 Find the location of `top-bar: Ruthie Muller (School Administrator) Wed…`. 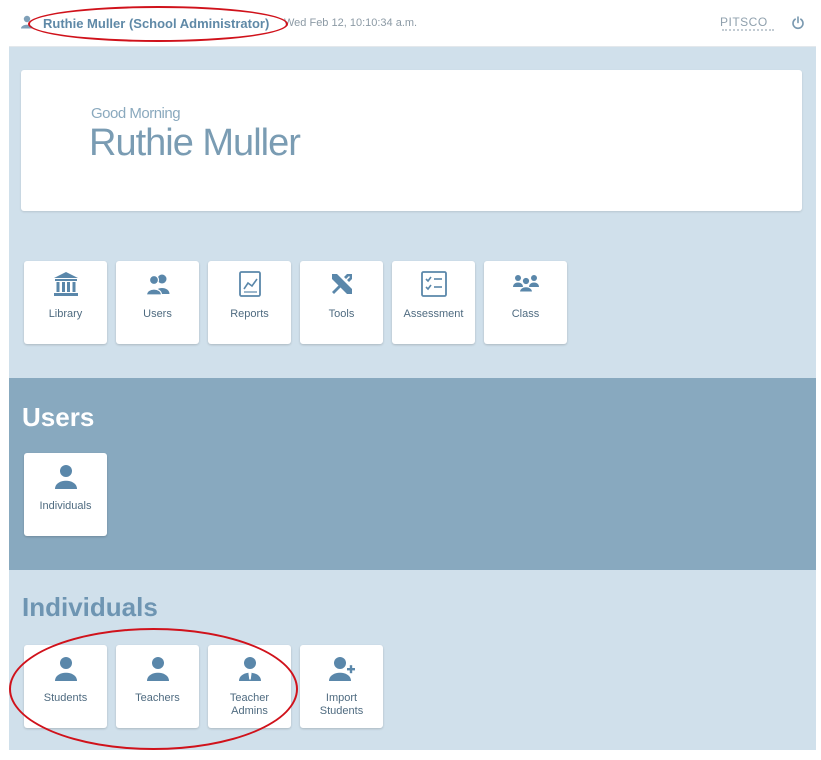

top-bar: Ruthie Muller (School Administrator) Wed… is located at coordinates (412, 23).